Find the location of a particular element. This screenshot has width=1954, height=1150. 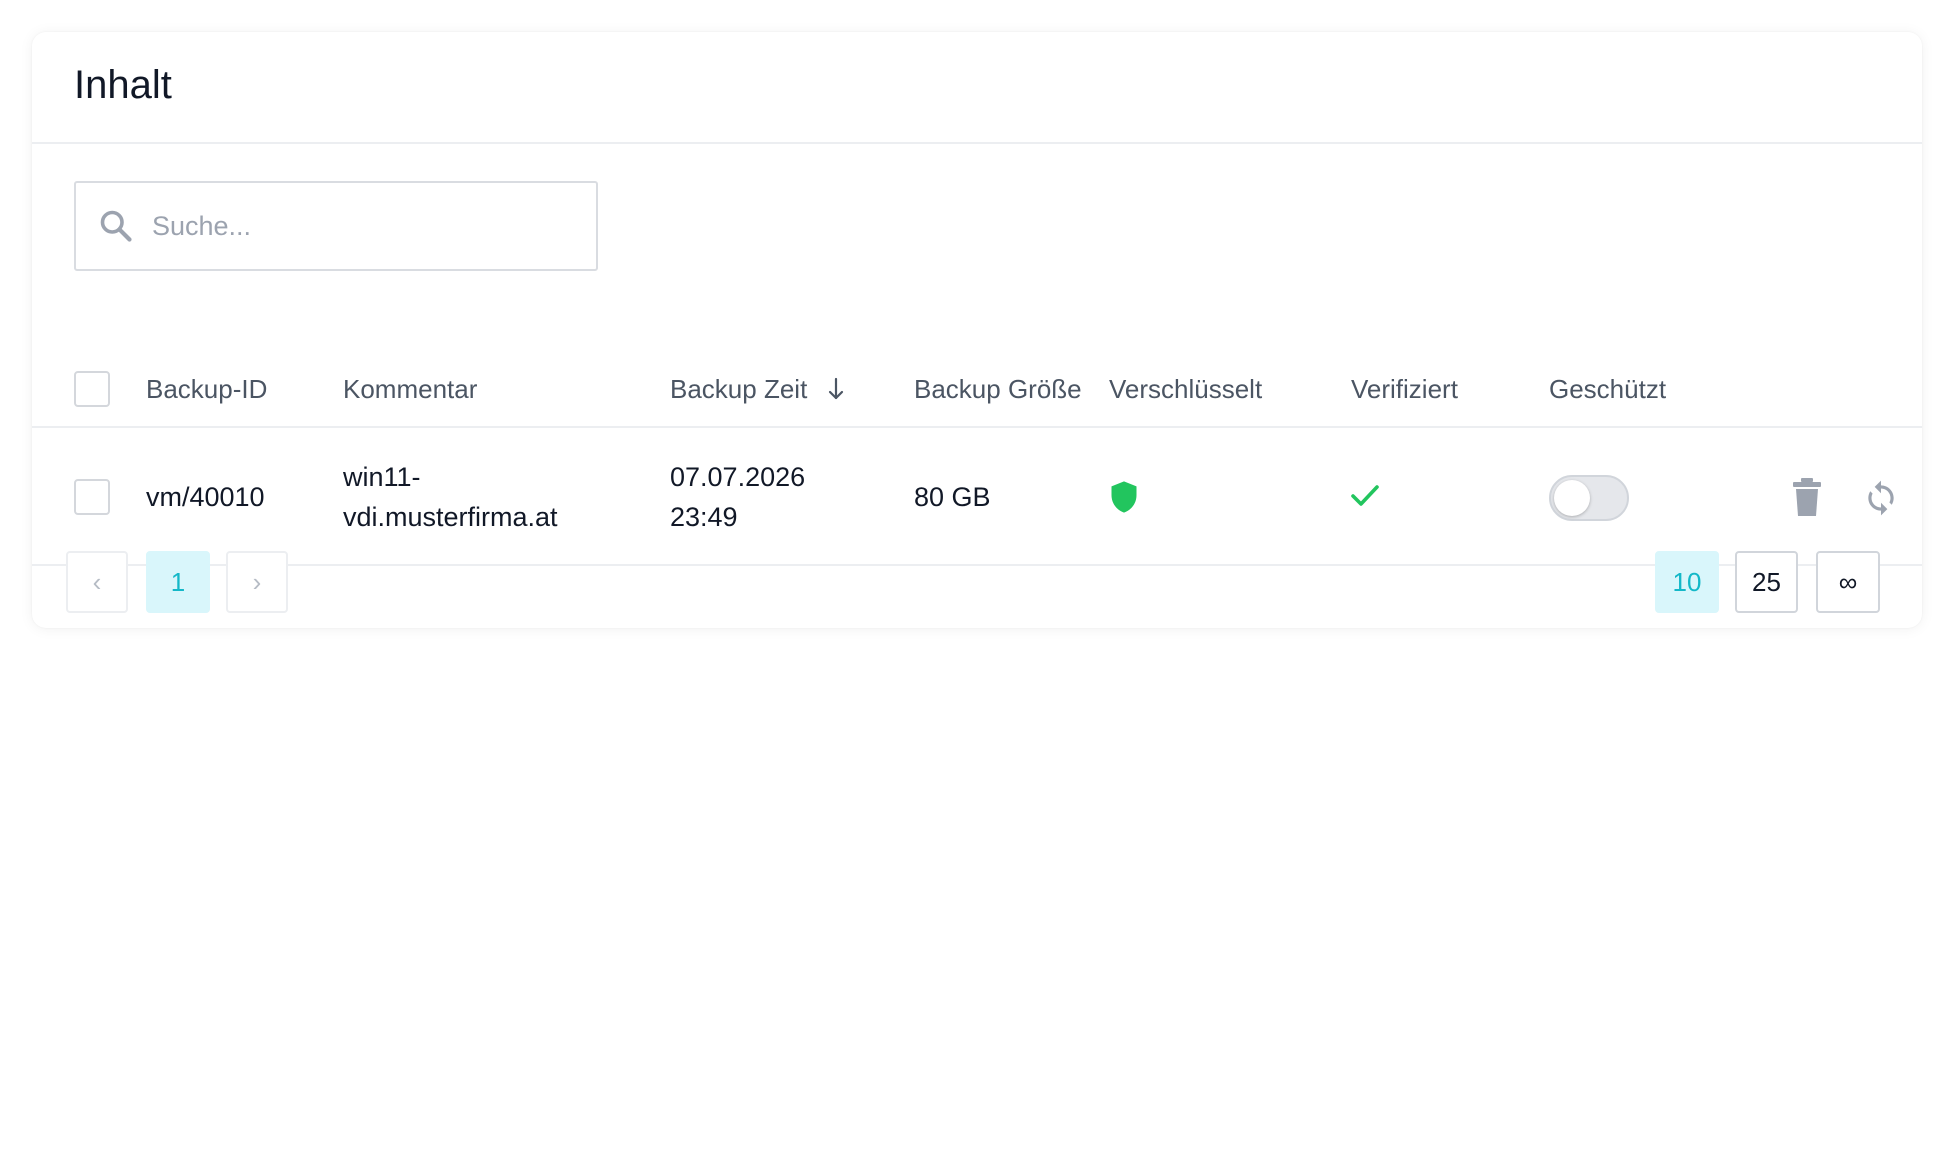

page-size-all-button: ∞ is located at coordinates (1848, 582).